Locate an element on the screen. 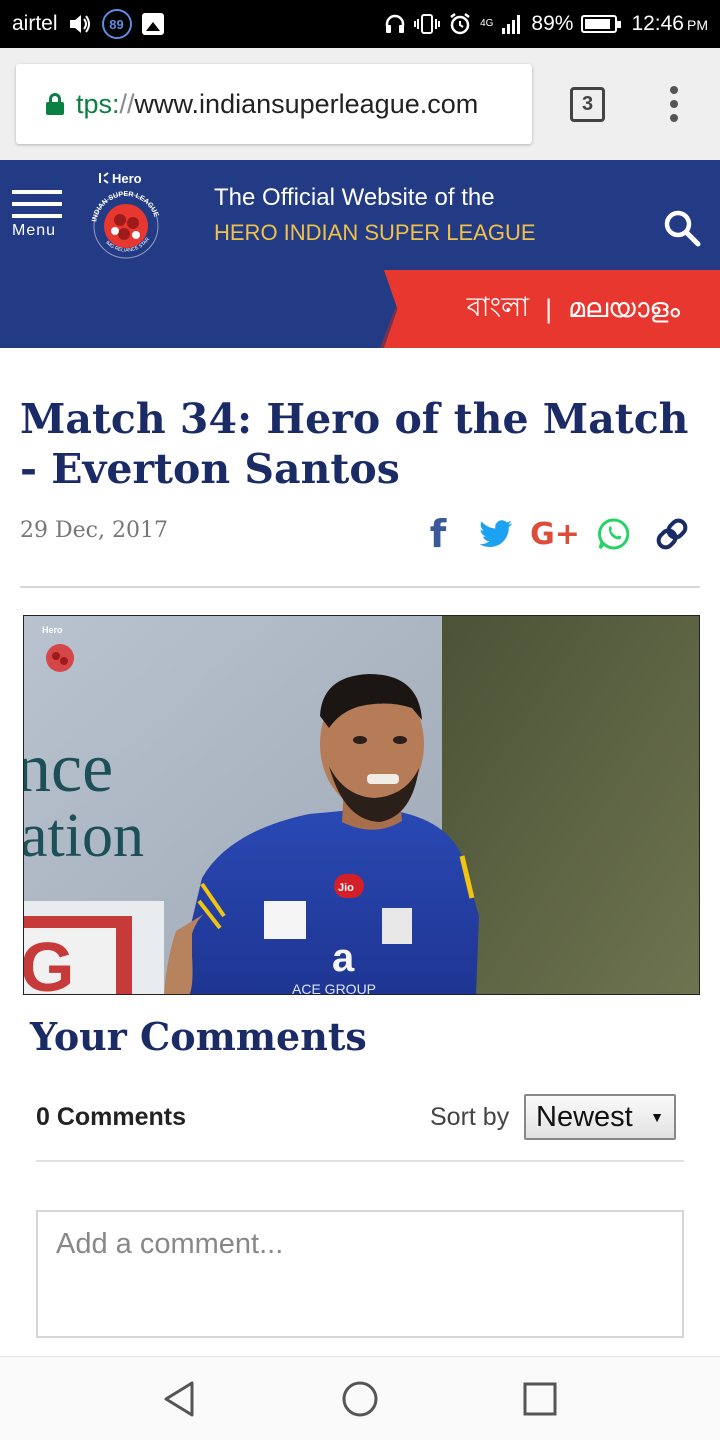 The height and width of the screenshot is (1440, 720). facebook-share-icon: f is located at coordinates (438, 534).